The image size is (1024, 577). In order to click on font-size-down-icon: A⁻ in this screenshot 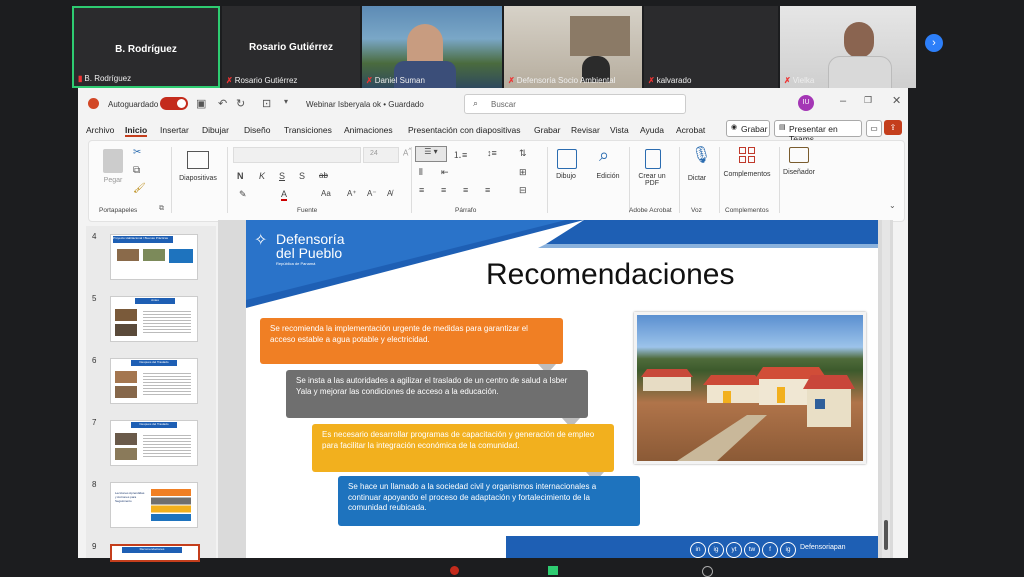, I will do `click(372, 193)`.